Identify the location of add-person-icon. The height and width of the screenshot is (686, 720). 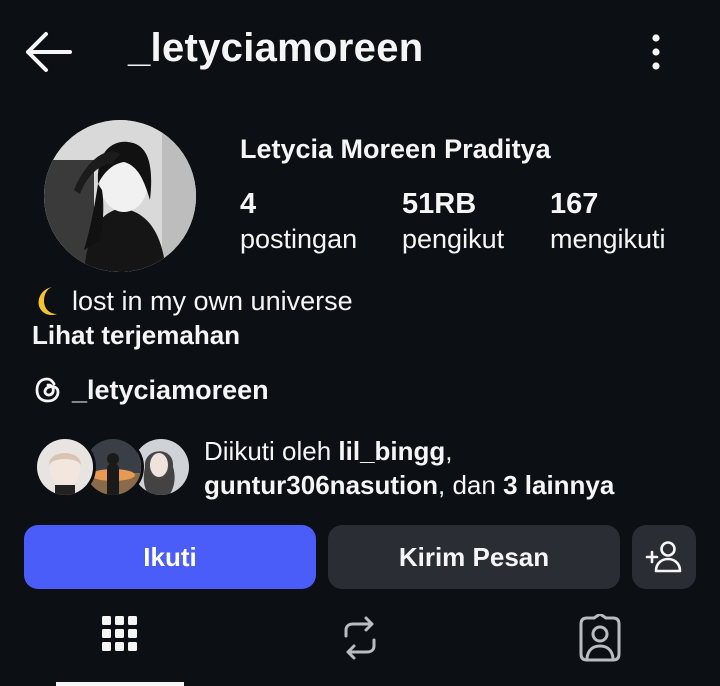
(663, 557).